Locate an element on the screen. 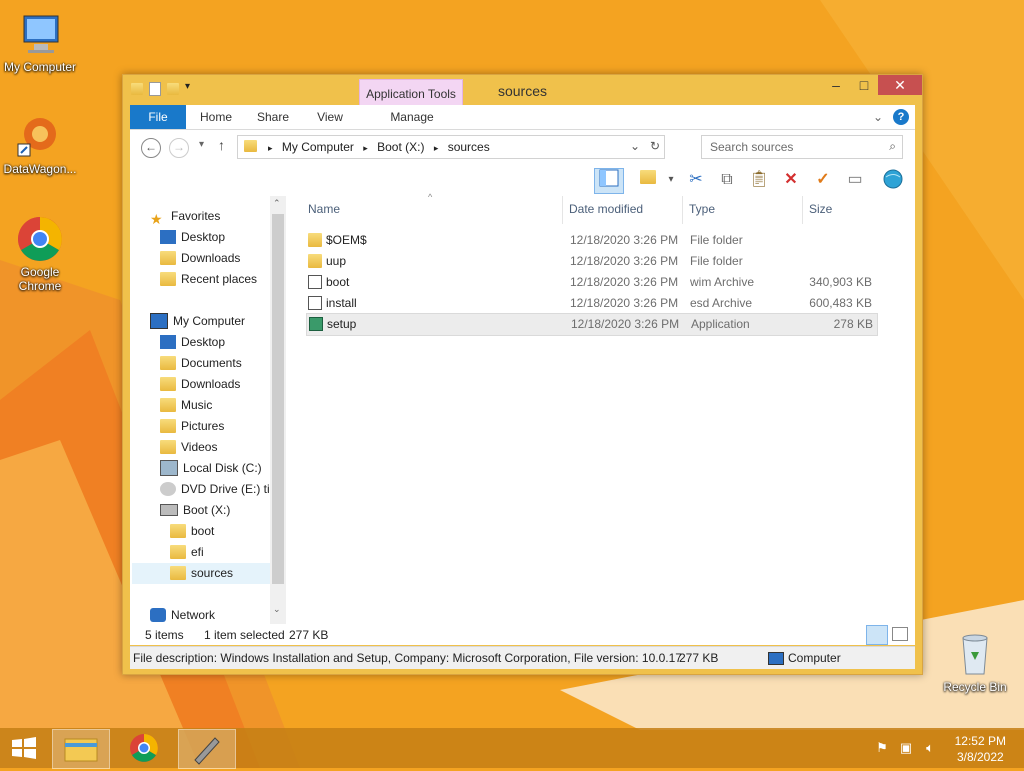  breadcrumb-boot: Boot (X:) is located at coordinates (400, 147).